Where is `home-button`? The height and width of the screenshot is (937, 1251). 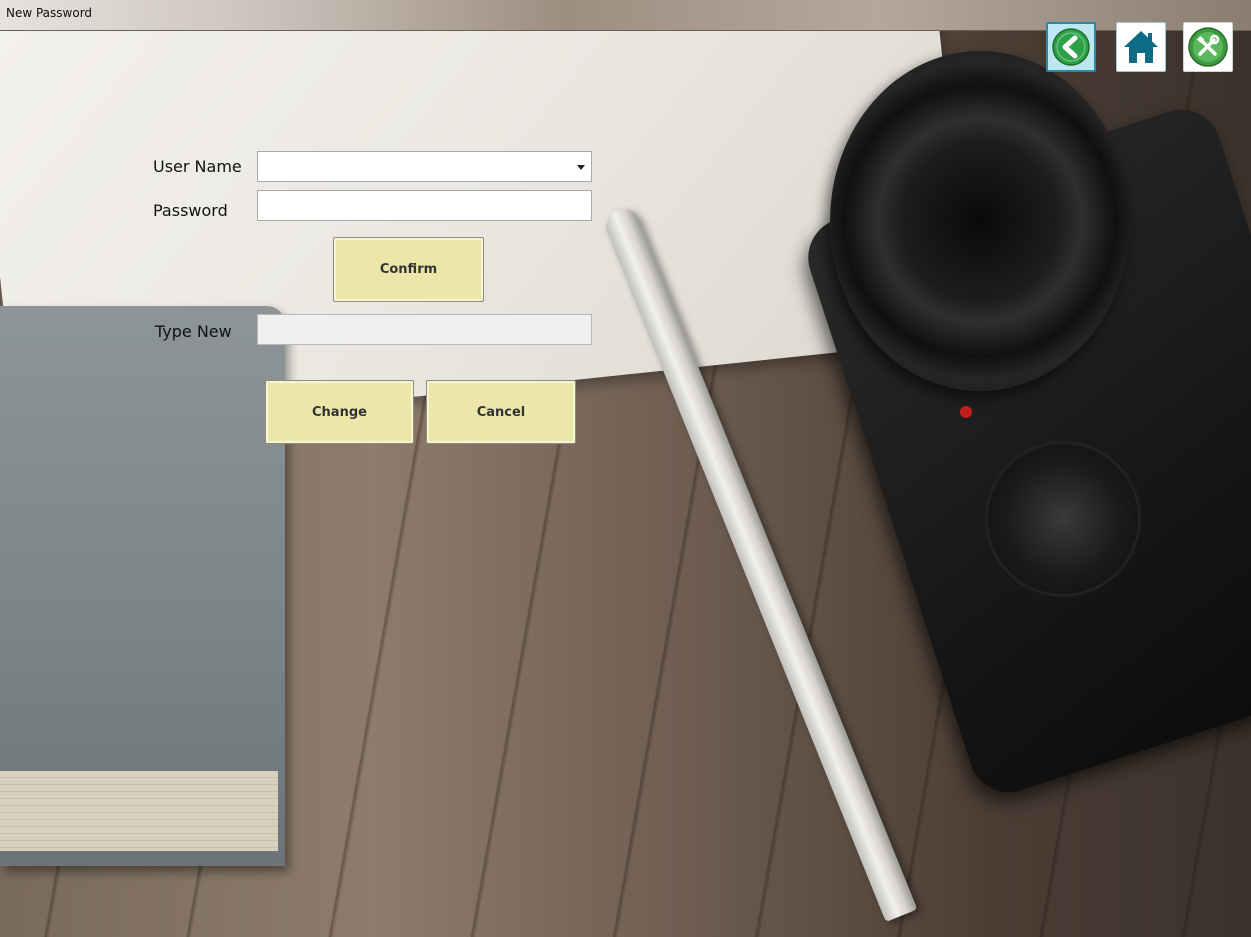 home-button is located at coordinates (1141, 47).